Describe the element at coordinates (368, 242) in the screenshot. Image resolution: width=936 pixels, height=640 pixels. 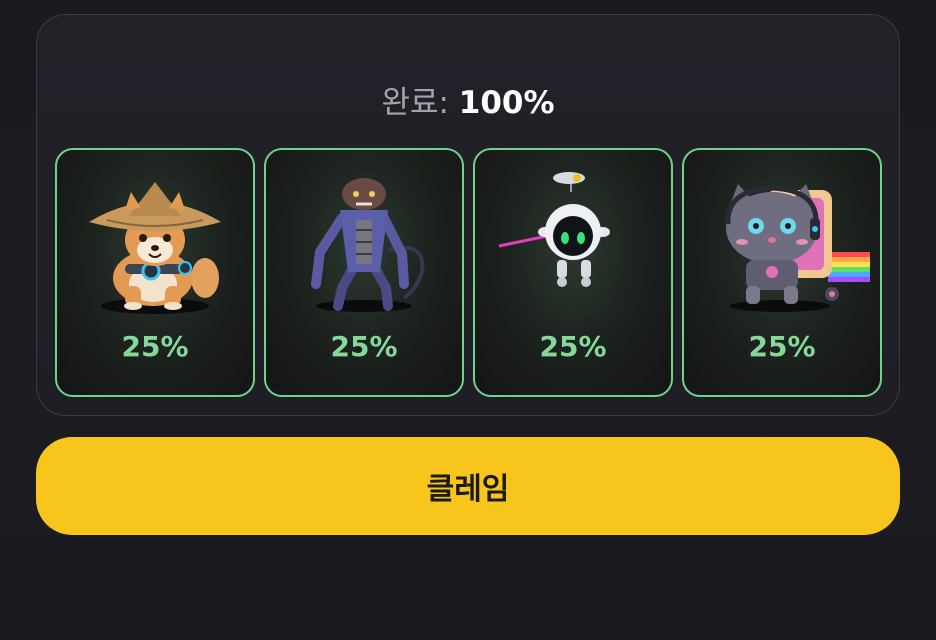
I see `robot-rat-icon` at that location.